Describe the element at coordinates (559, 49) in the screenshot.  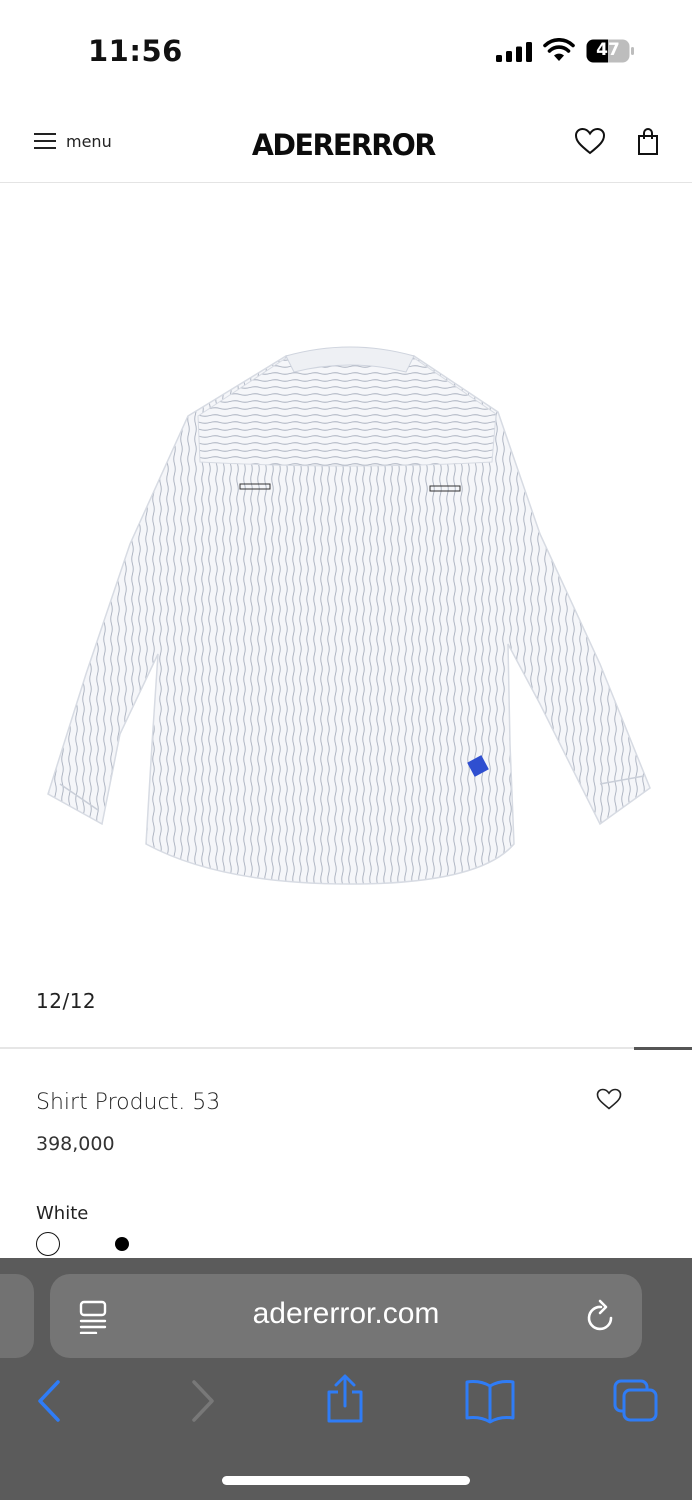
I see `wifi-icon` at that location.